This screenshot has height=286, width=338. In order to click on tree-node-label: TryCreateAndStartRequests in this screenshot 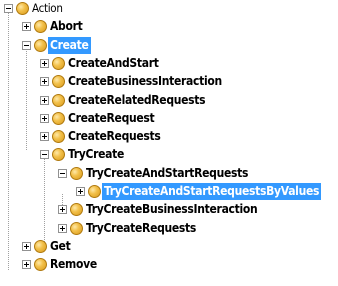, I will do `click(167, 173)`.